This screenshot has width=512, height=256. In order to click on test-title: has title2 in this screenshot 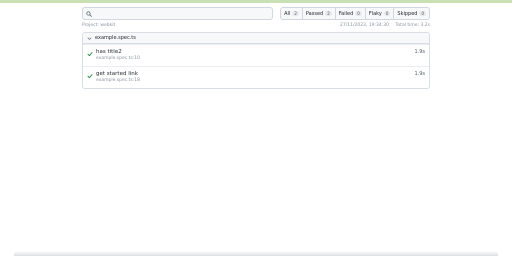, I will do `click(109, 52)`.